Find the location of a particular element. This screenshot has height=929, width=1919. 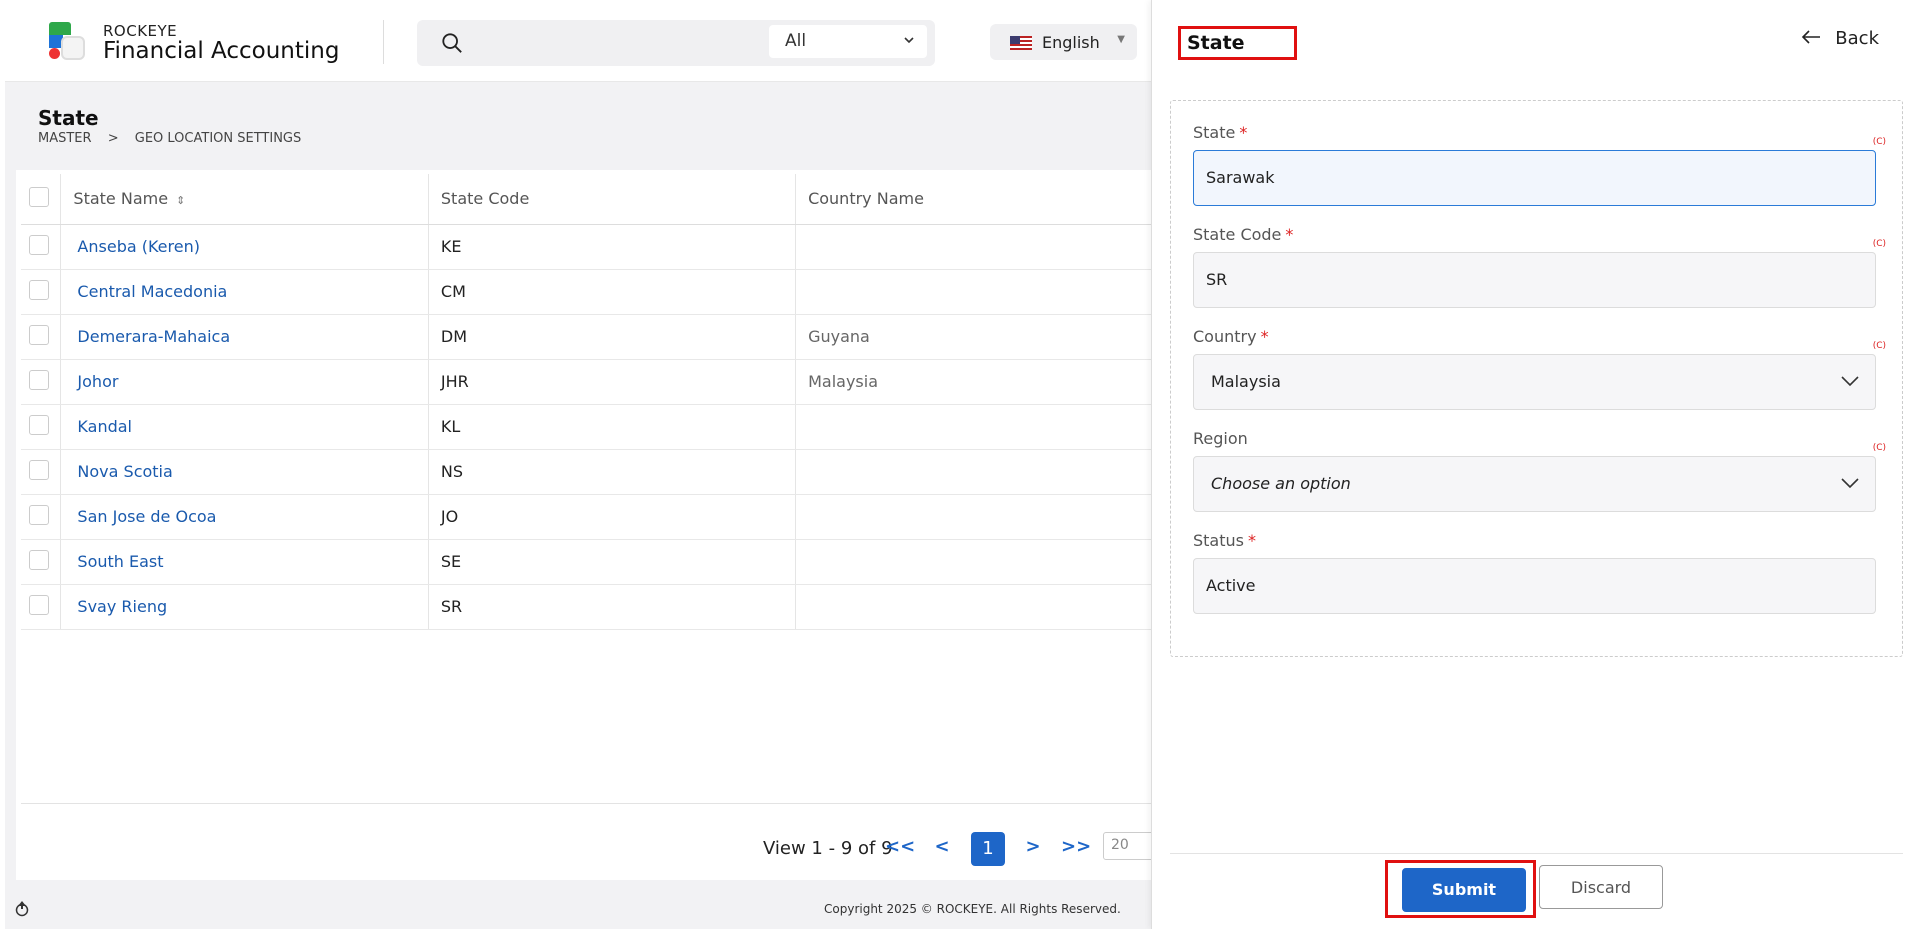

state-label: State * is located at coordinates (1220, 132).